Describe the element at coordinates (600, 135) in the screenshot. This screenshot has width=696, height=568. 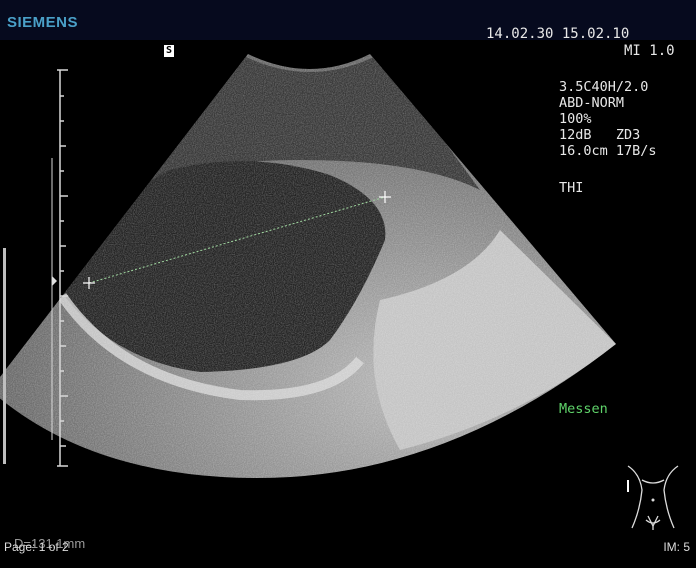
I see `gain-zoom-setting: 12dB ZD3` at that location.